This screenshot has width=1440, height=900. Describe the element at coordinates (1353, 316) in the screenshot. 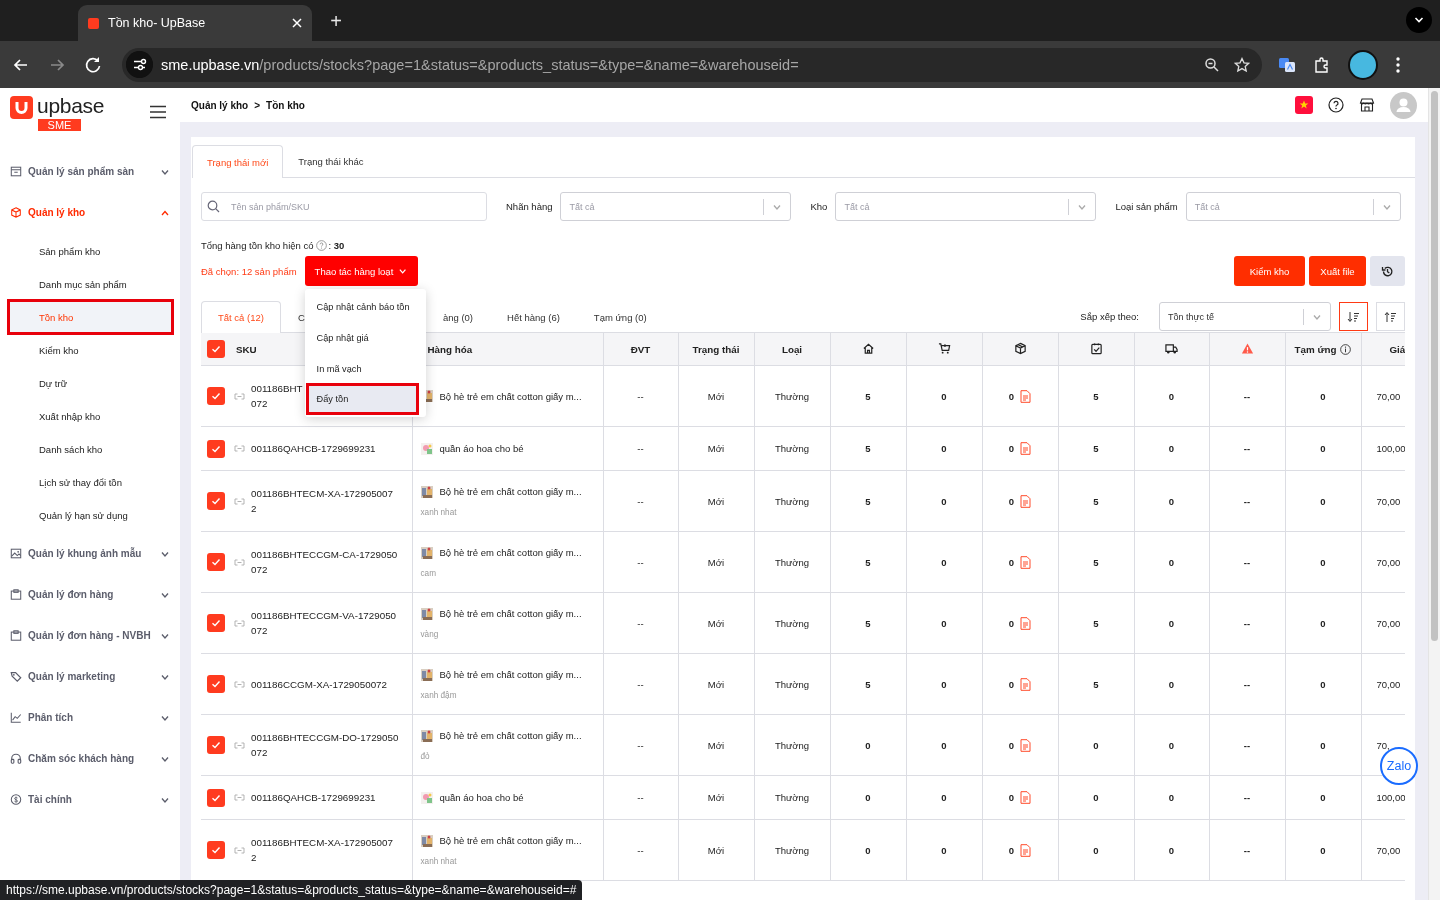

I see `sort-descending-button` at that location.